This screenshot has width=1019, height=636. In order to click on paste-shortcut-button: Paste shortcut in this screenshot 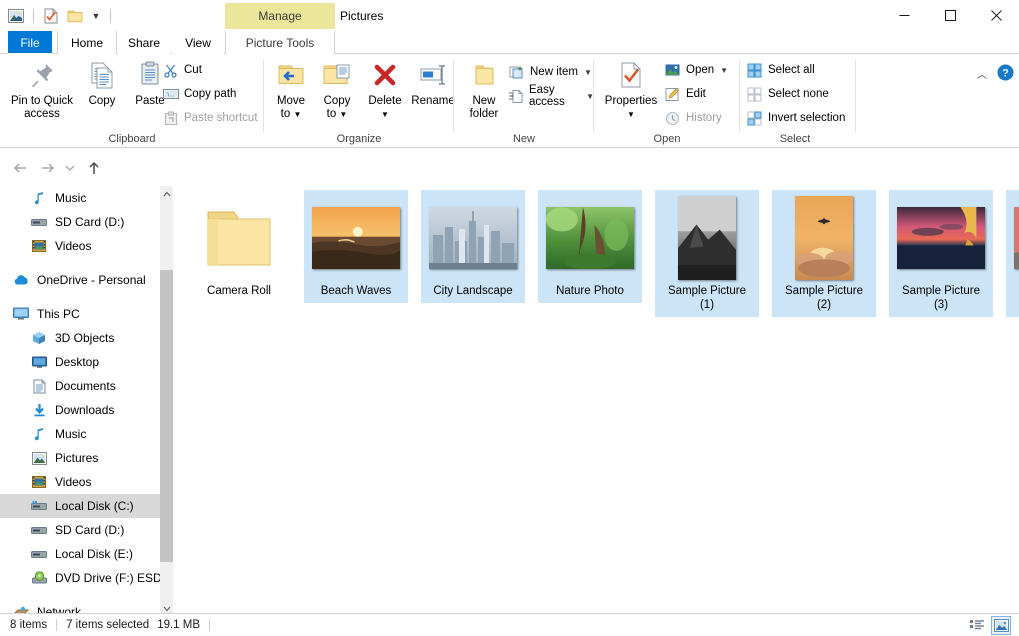, I will do `click(209, 118)`.